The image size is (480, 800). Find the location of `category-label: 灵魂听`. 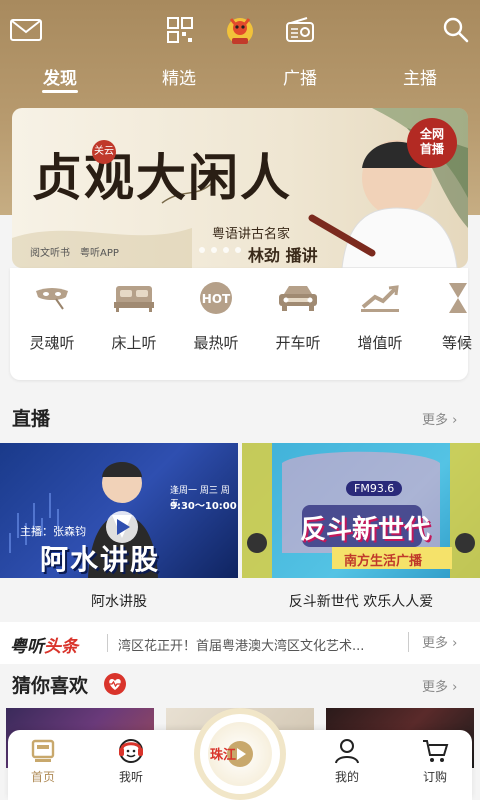

category-label: 灵魂听 is located at coordinates (52, 343).